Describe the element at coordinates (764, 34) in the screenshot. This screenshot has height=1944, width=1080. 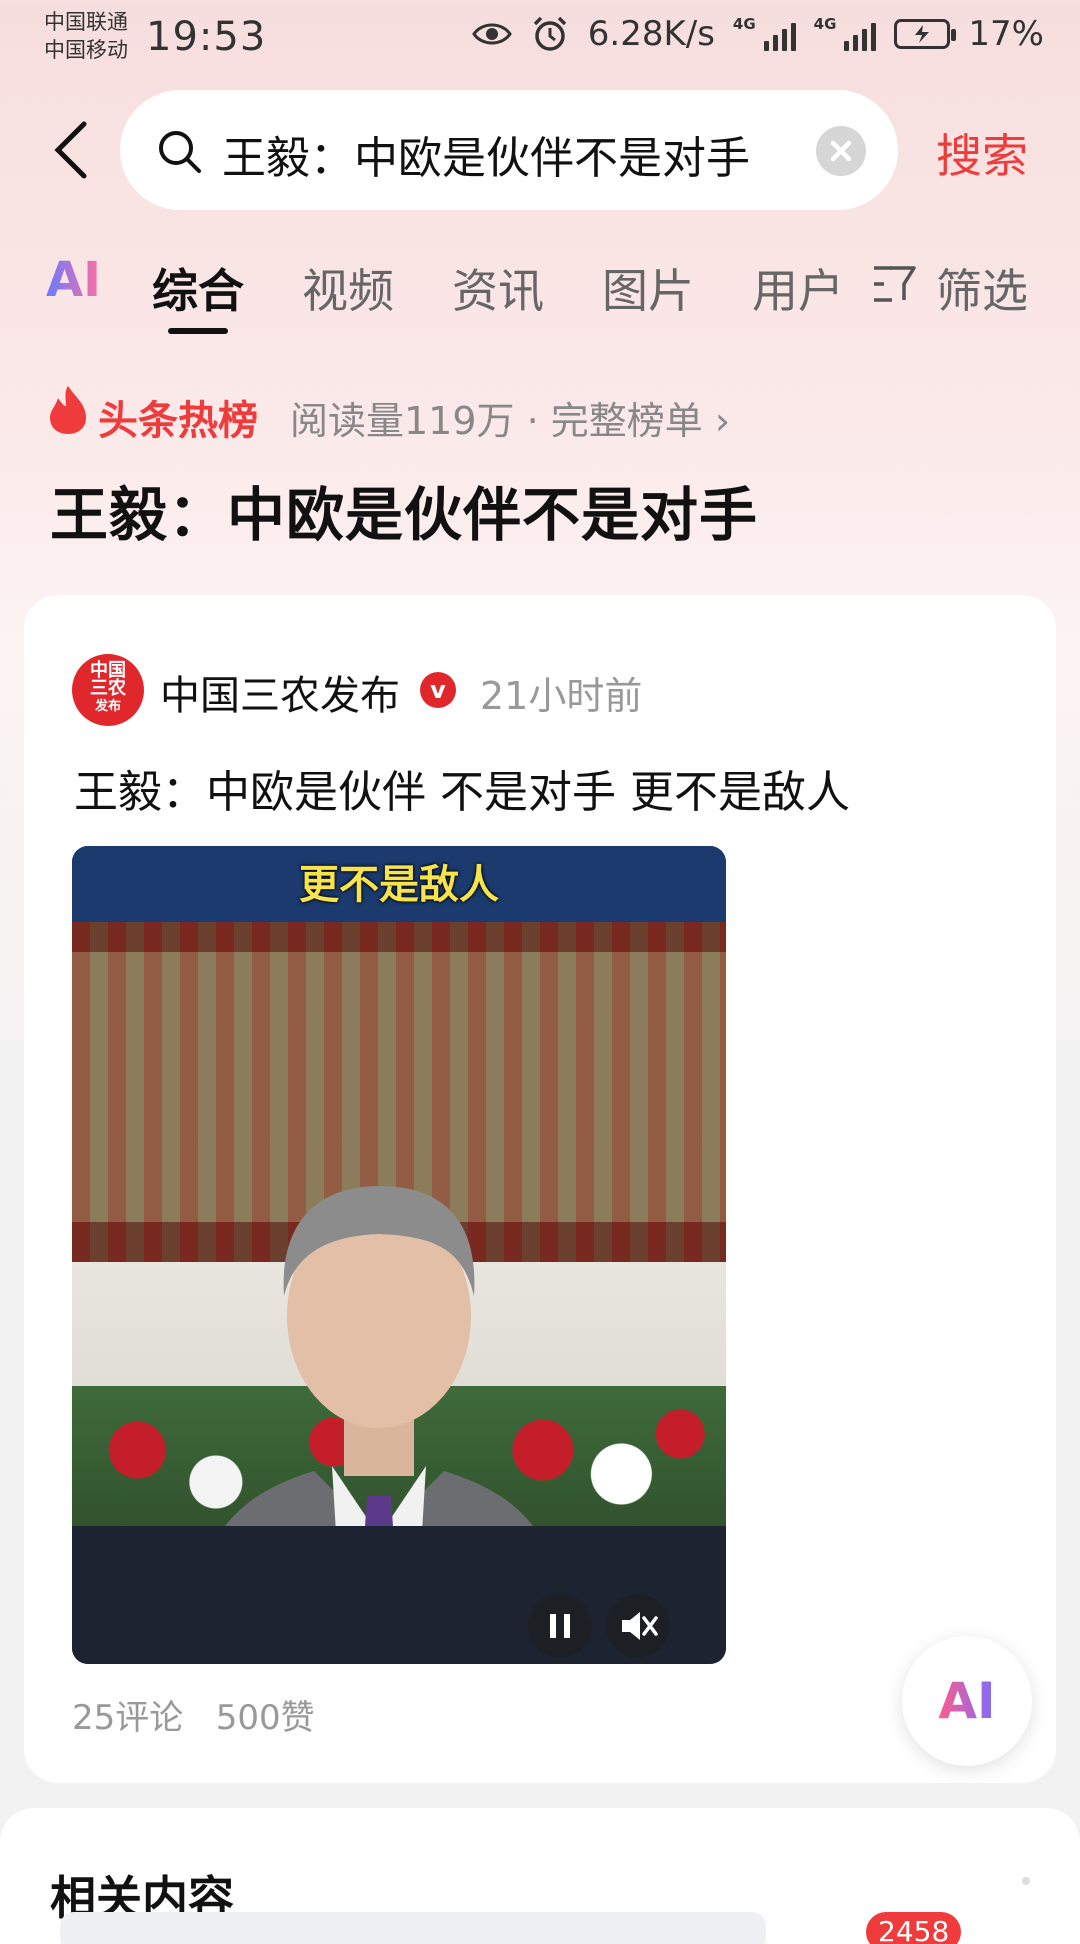
I see `signal-1-icon: 4G` at that location.